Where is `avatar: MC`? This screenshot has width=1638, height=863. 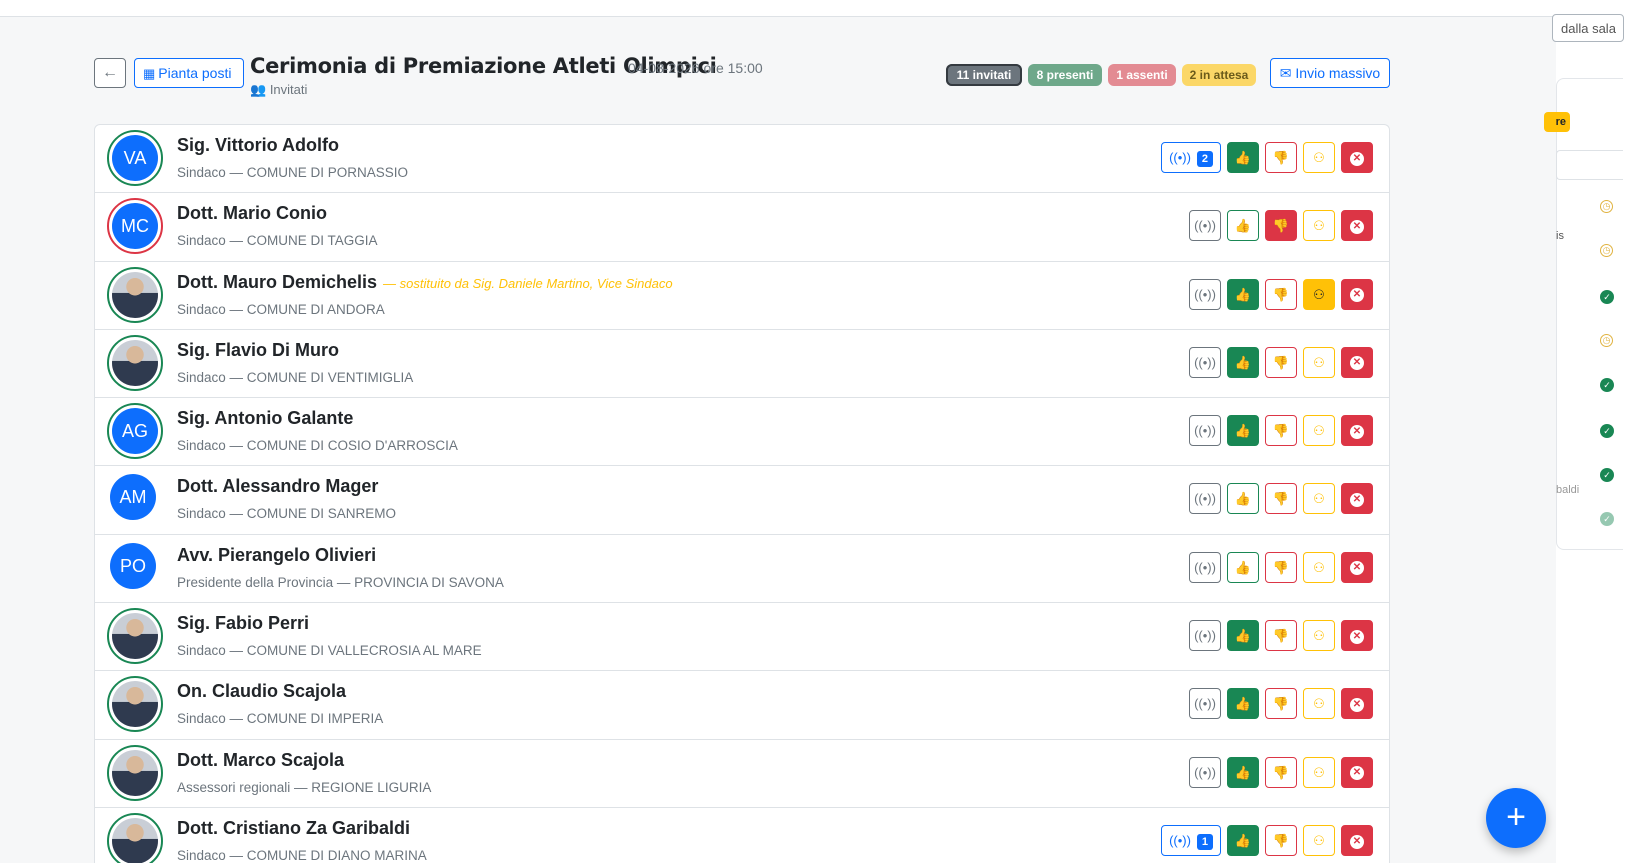
avatar: MC is located at coordinates (135, 226).